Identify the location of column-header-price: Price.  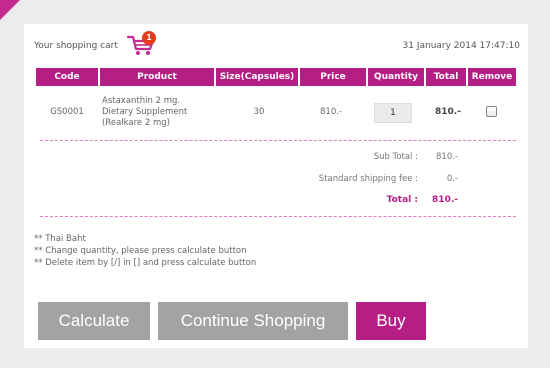
(333, 77).